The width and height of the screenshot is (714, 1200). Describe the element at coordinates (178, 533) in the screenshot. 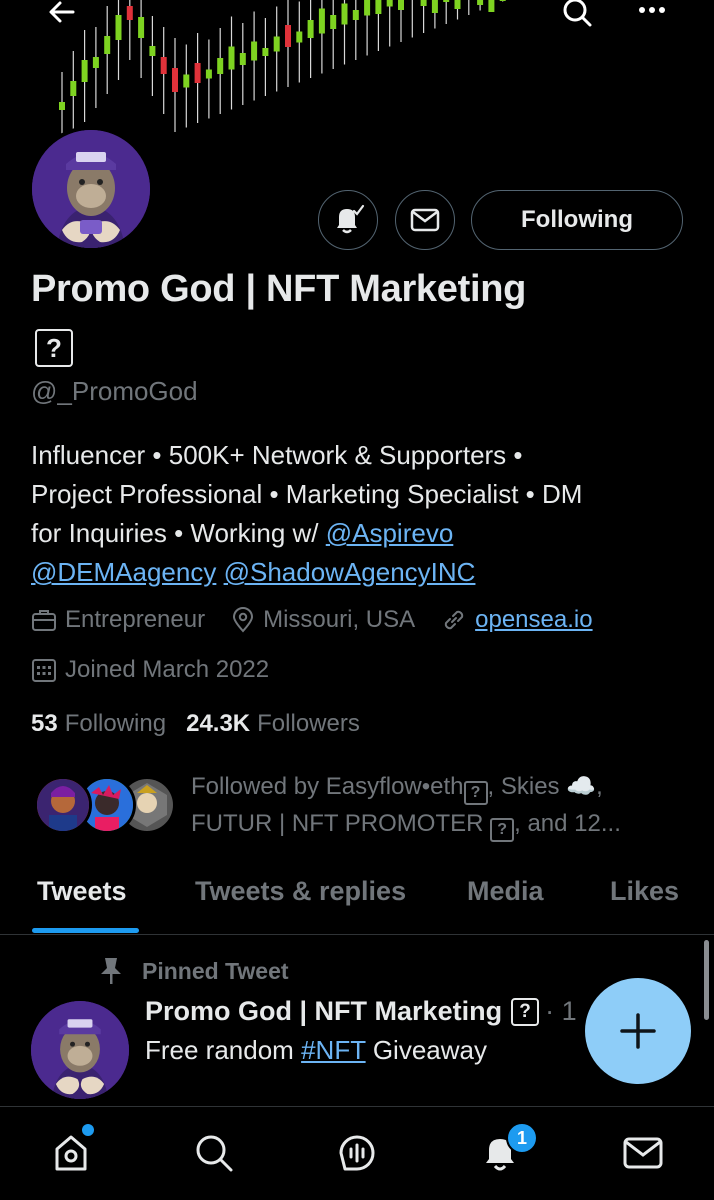

I see `bio-text: for Inquiries • Working w/` at that location.